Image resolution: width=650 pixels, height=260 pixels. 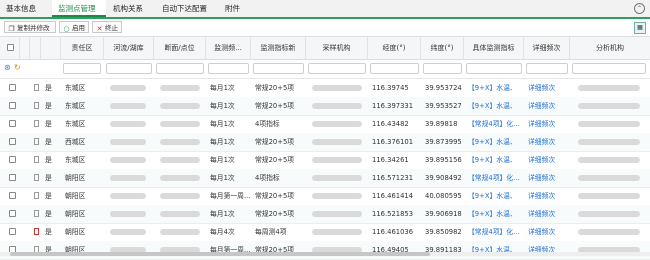 What do you see at coordinates (228, 68) in the screenshot?
I see `filter-frequency` at bounding box center [228, 68].